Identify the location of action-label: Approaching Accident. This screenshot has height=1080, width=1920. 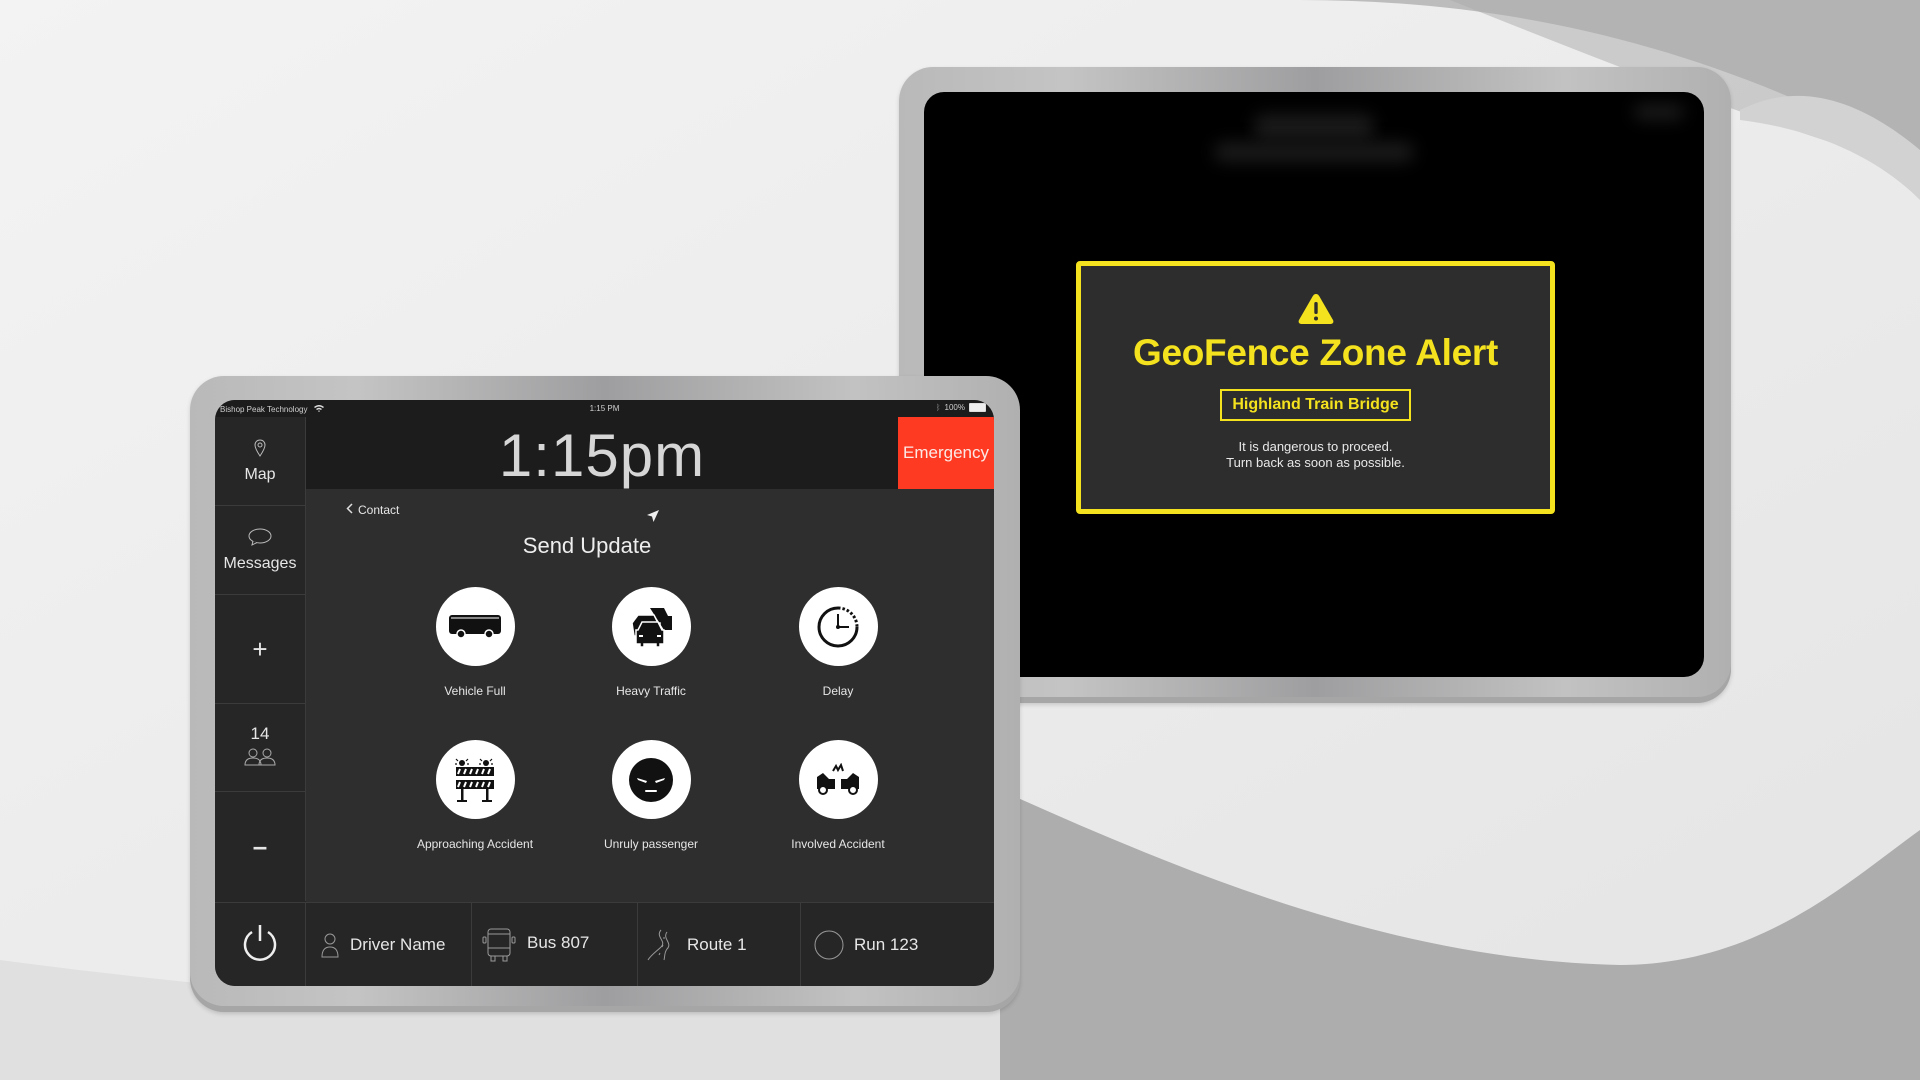
(475, 844).